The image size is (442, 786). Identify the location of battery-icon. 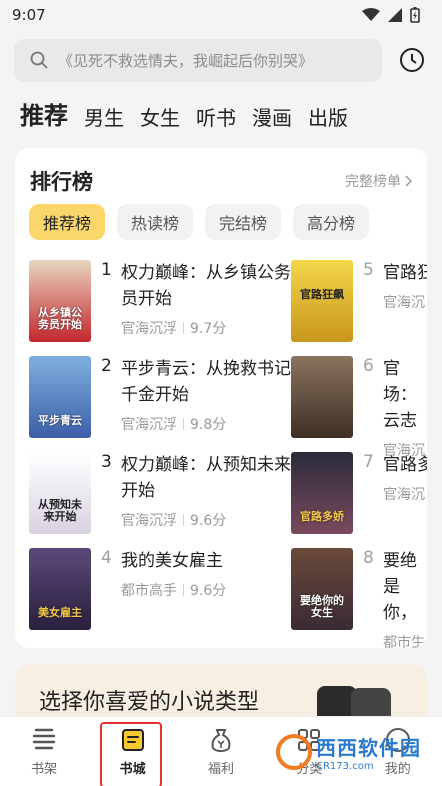
(415, 15).